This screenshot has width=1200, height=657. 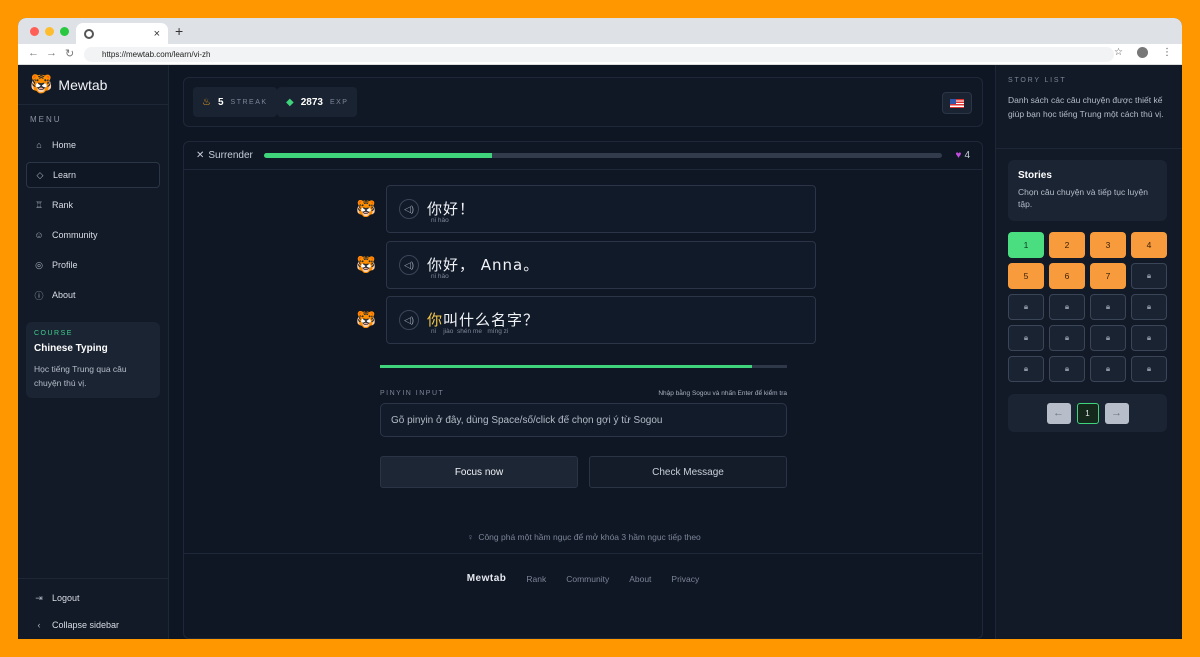 I want to click on focus-now-button: Focus now, so click(x=479, y=472).